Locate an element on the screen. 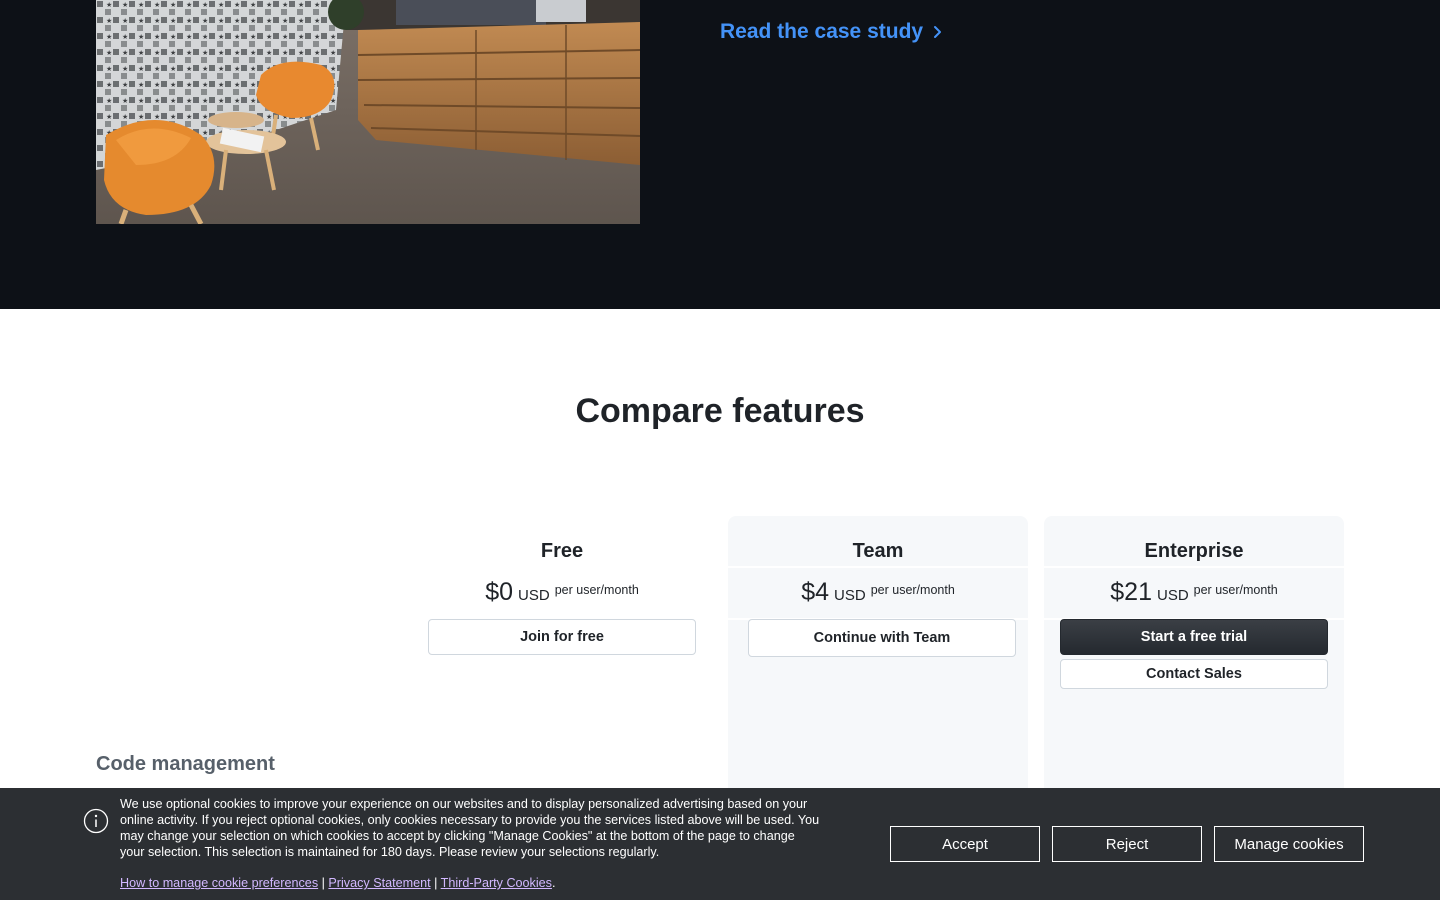 Image resolution: width=1440 pixels, height=900 pixels. third-party-cookies-link: Third-Party Cookies is located at coordinates (496, 883).